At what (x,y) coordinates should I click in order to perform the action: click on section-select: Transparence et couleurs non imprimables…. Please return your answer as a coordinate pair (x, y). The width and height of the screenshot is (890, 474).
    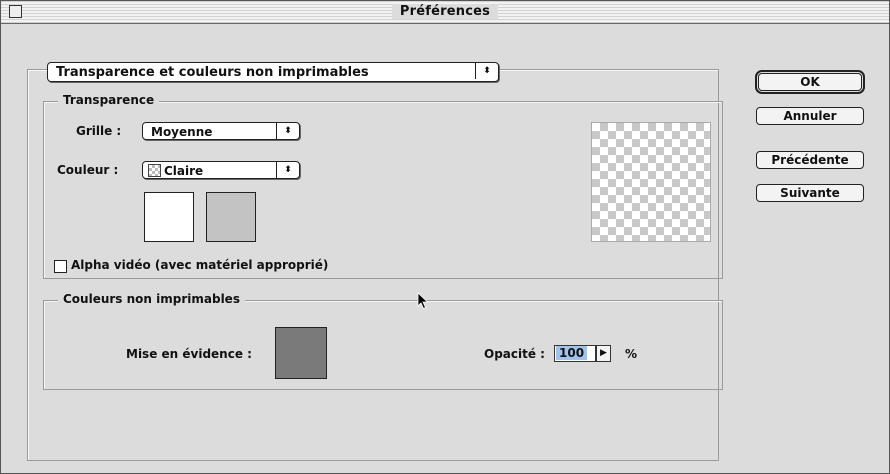
    Looking at the image, I should click on (273, 72).